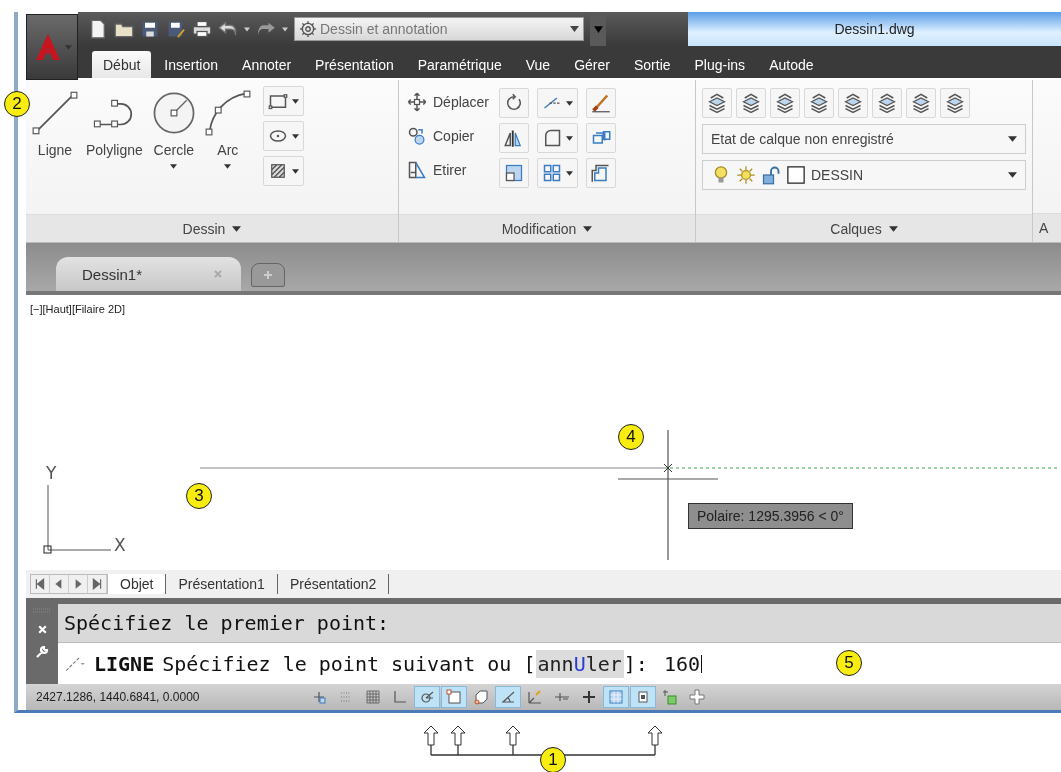 The image size is (1061, 772). What do you see at coordinates (558, 103) in the screenshot?
I see `trim-split-button` at bounding box center [558, 103].